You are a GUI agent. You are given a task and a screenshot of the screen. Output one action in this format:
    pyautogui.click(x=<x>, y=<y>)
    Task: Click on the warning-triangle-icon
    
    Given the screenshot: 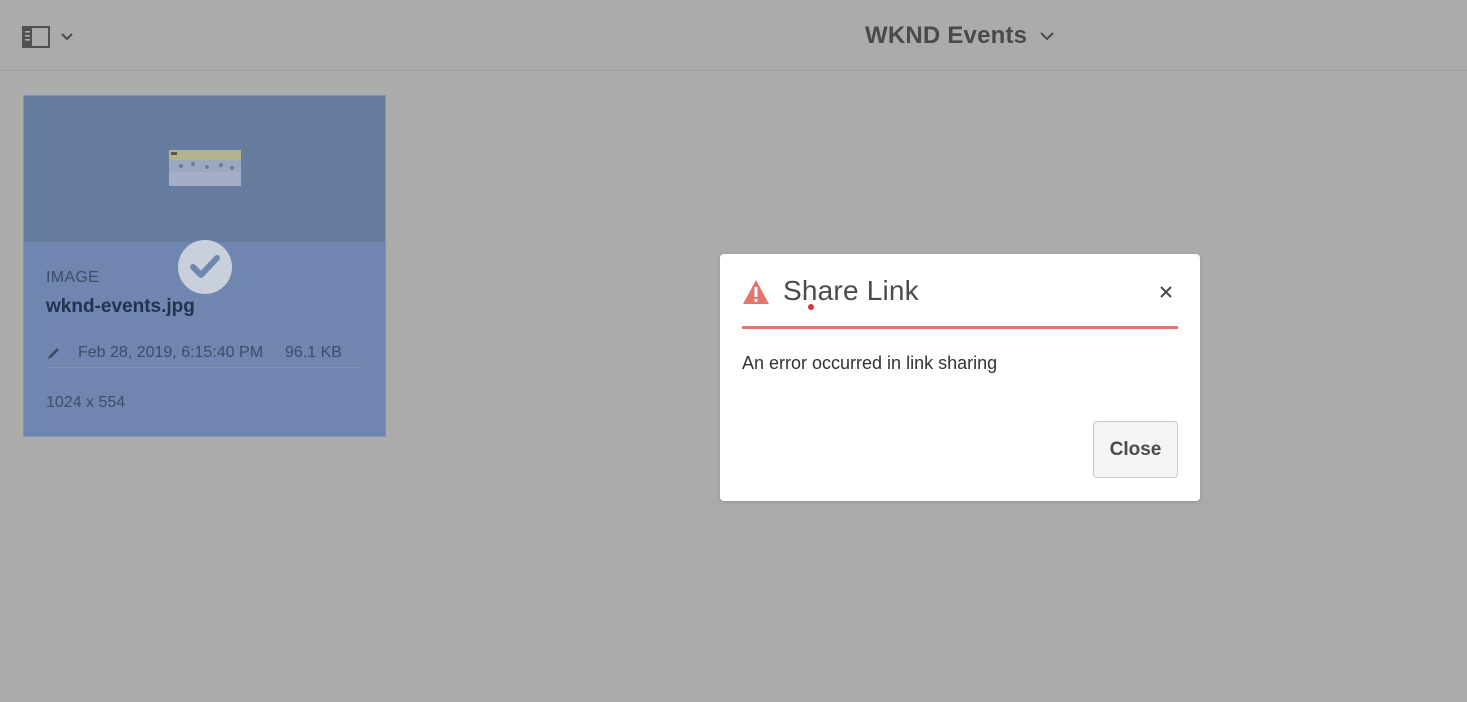 What is the action you would take?
    pyautogui.click(x=756, y=292)
    